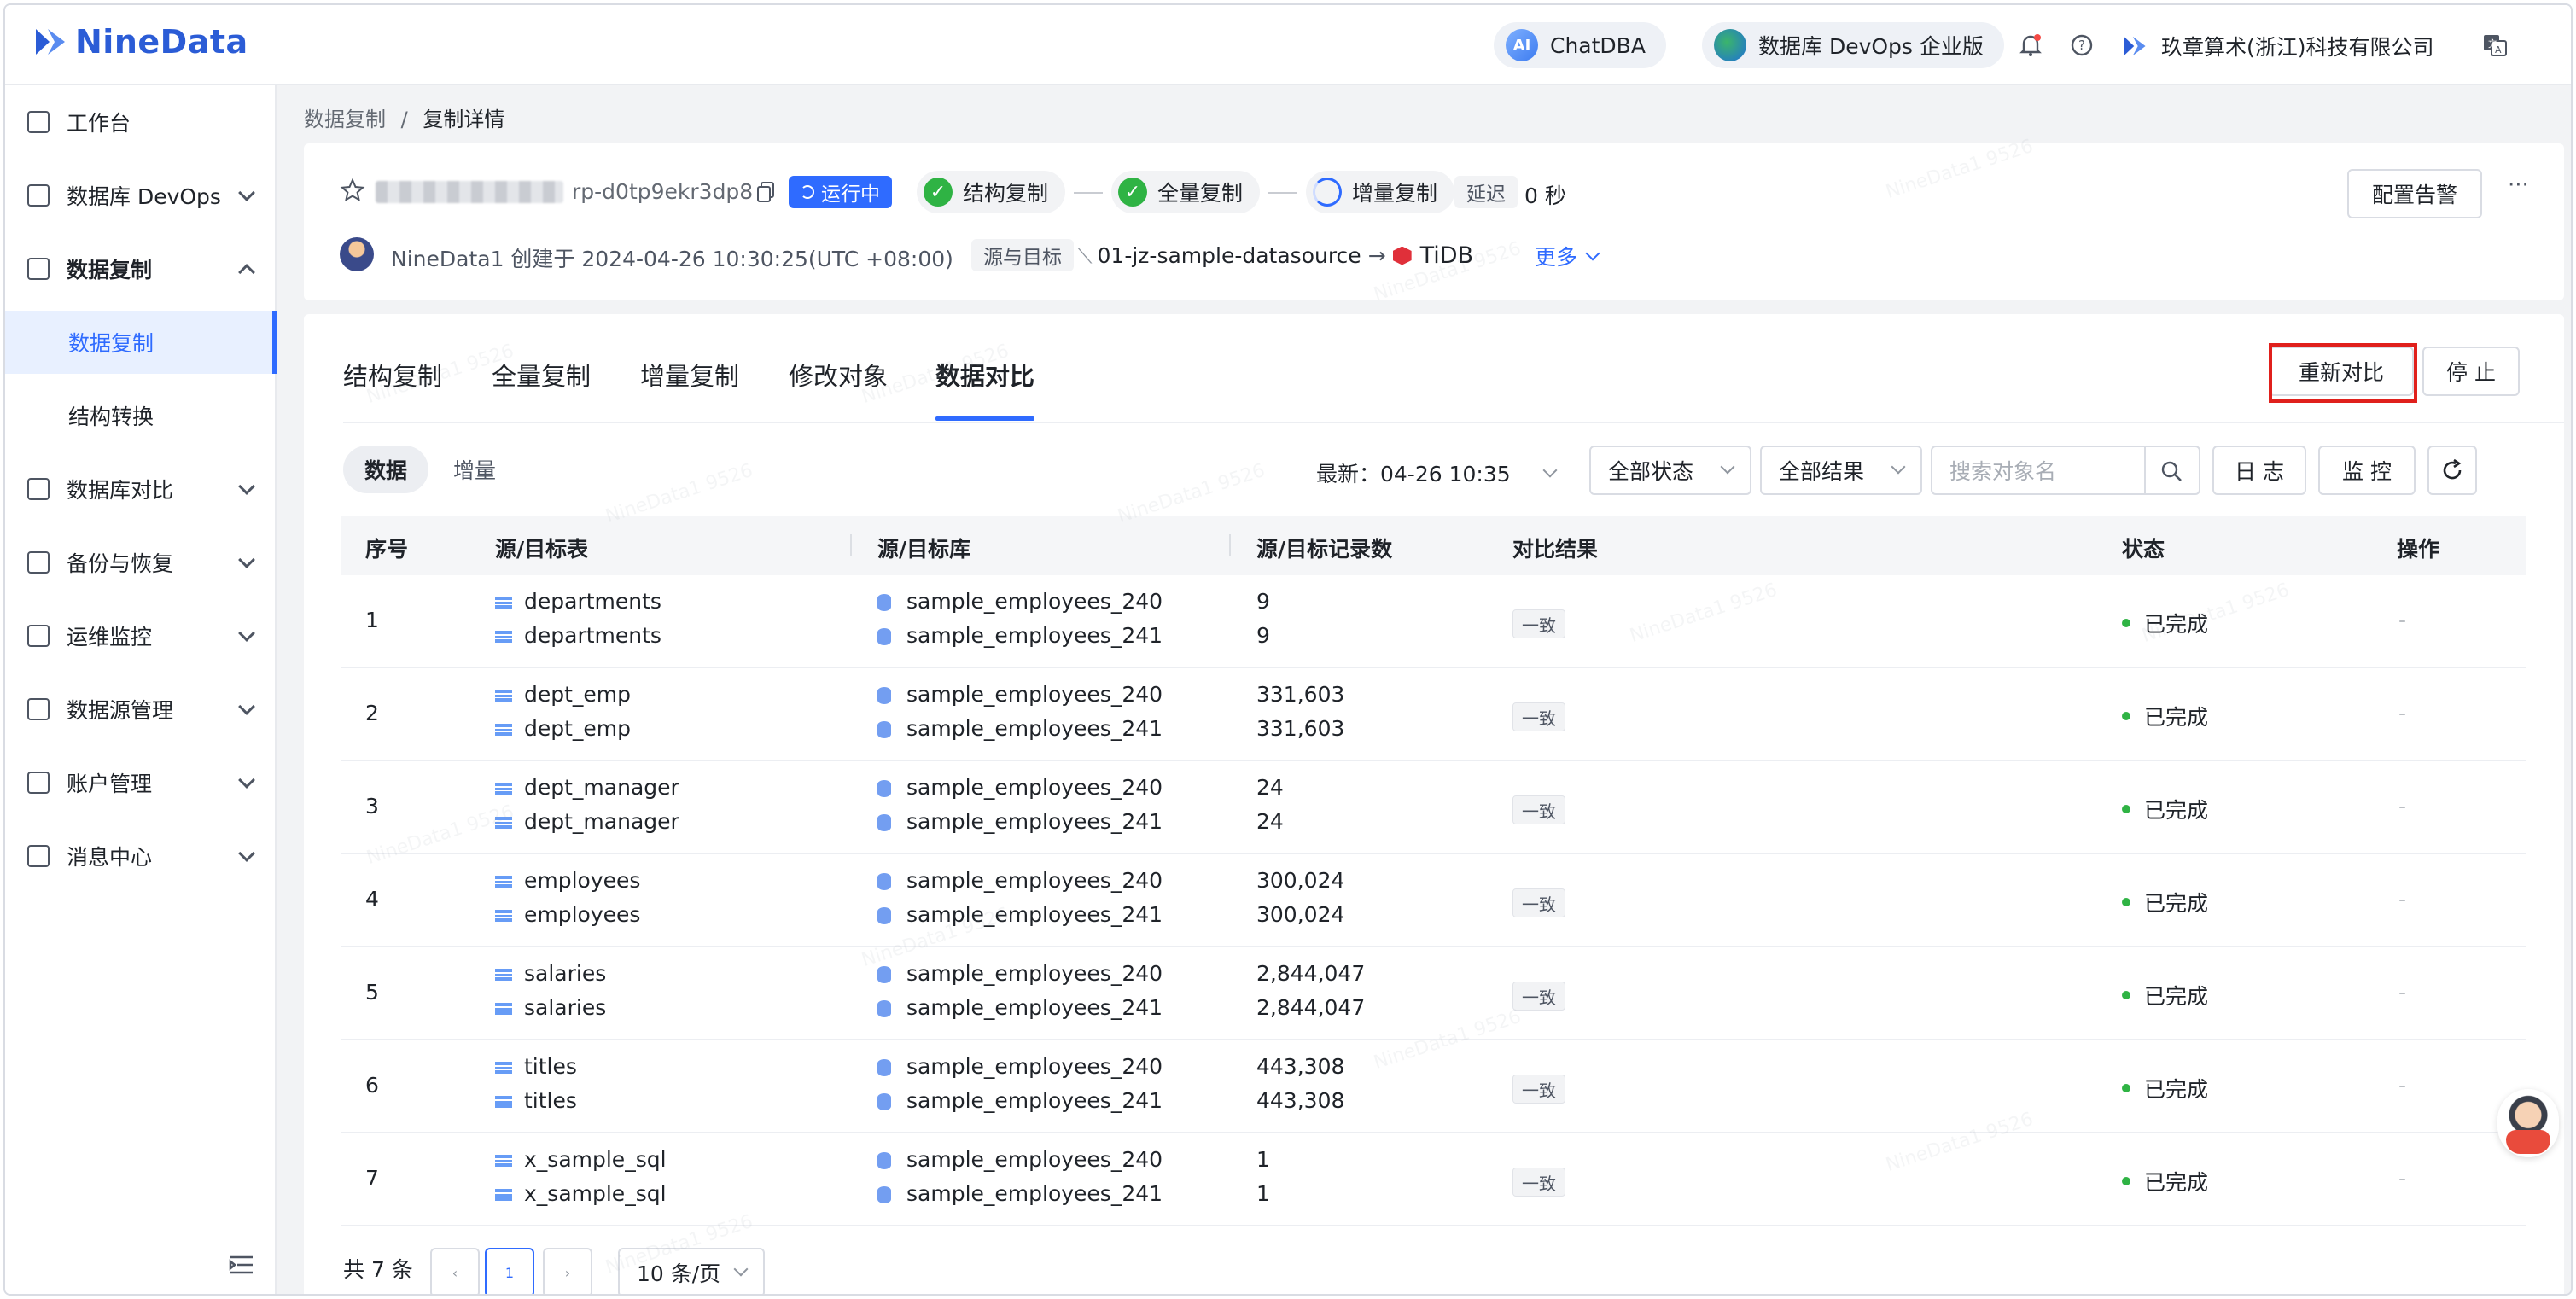 The image size is (2576, 1299). I want to click on source-db: sample_employees_240, so click(1020, 694).